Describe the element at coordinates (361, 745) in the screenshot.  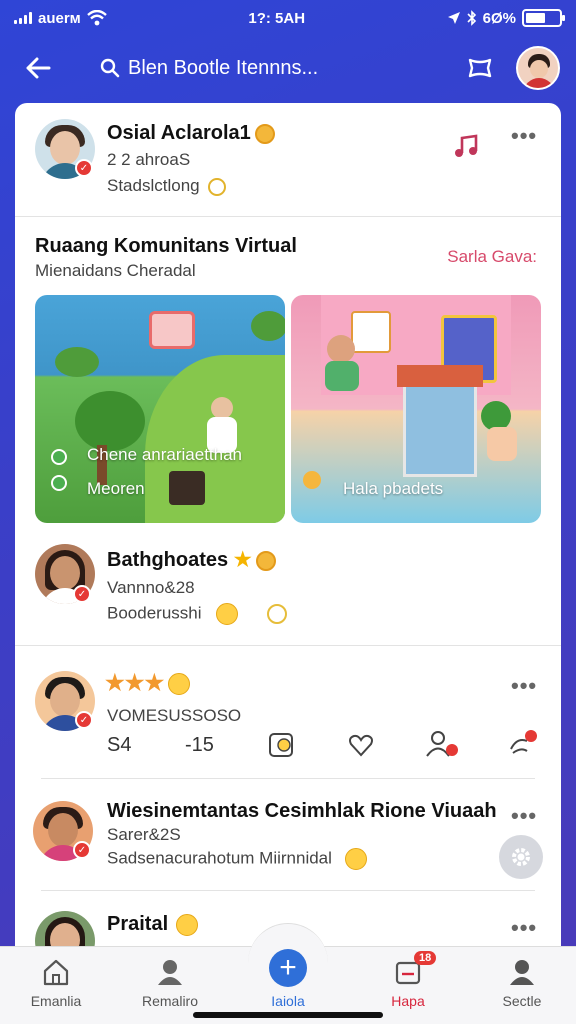
I see `heart-icon` at that location.